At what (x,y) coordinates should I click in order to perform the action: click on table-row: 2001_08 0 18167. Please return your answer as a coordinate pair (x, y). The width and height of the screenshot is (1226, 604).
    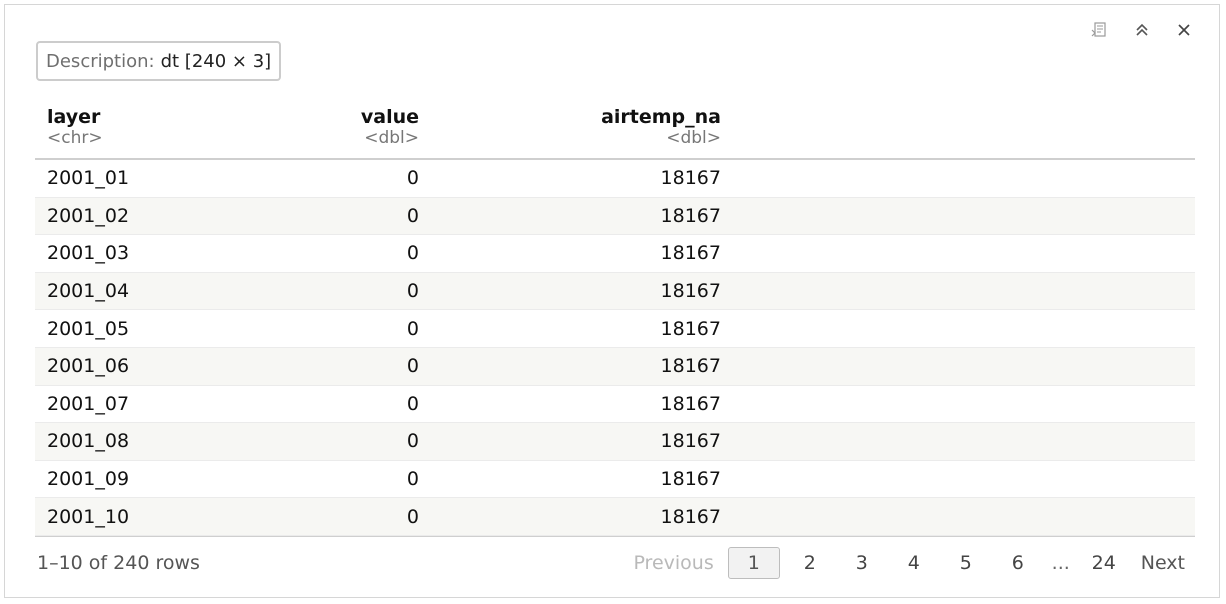
    Looking at the image, I should click on (615, 442).